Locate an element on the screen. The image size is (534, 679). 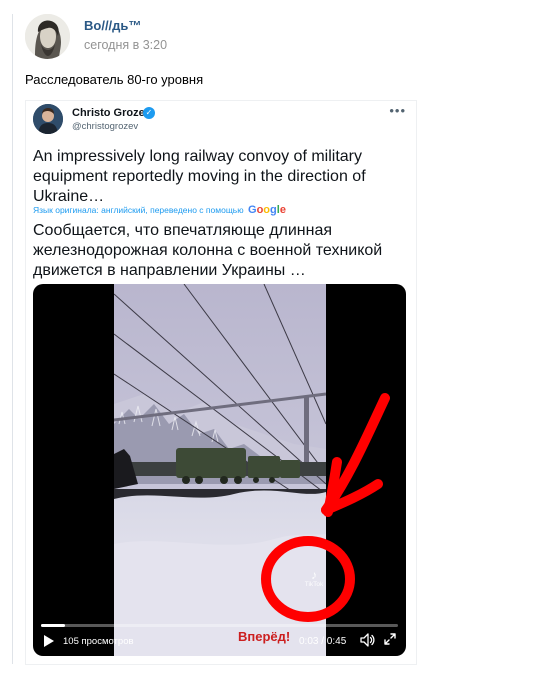
red-annotation is located at coordinates (325, 507).